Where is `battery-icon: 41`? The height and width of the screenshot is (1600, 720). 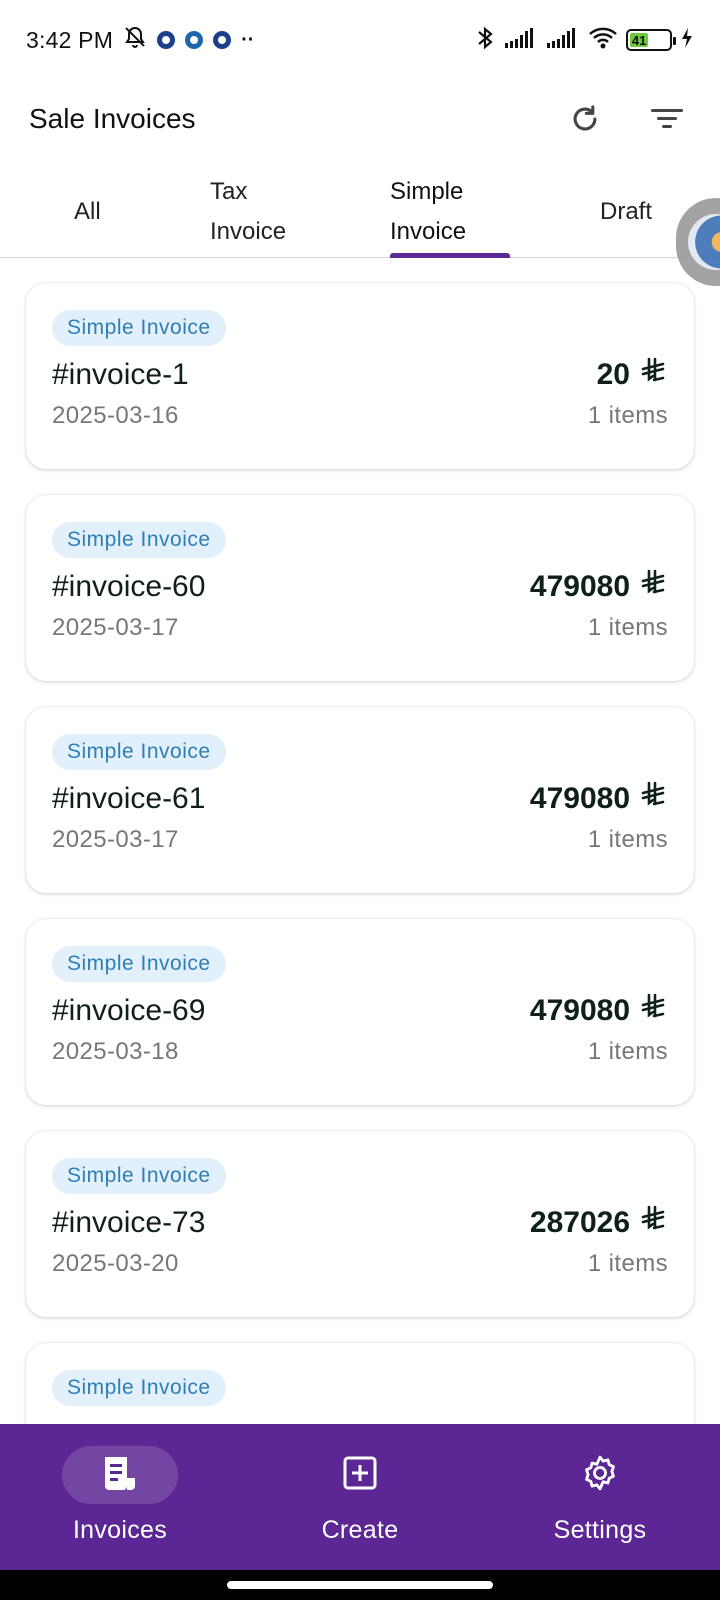 battery-icon: 41 is located at coordinates (651, 40).